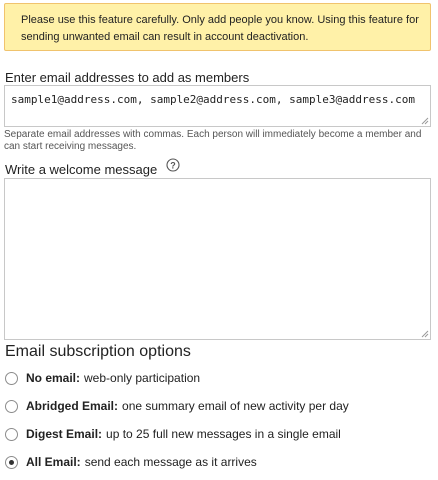 Image resolution: width=438 pixels, height=480 pixels. I want to click on option-no-email: No email: web-only participation, so click(102, 378).